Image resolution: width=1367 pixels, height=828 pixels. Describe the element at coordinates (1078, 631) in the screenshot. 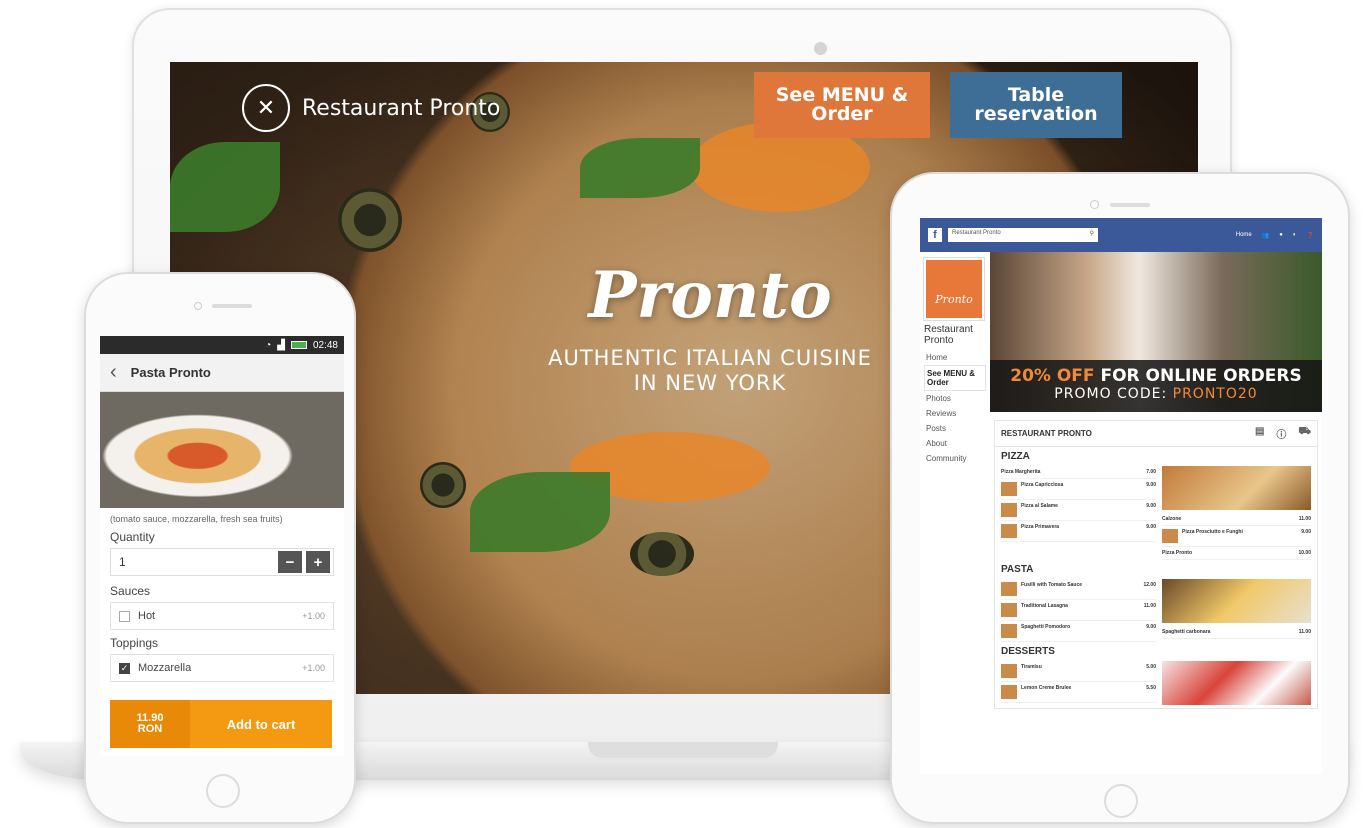

I see `menu-item: Spaghetti Pomodoro 9.00` at that location.